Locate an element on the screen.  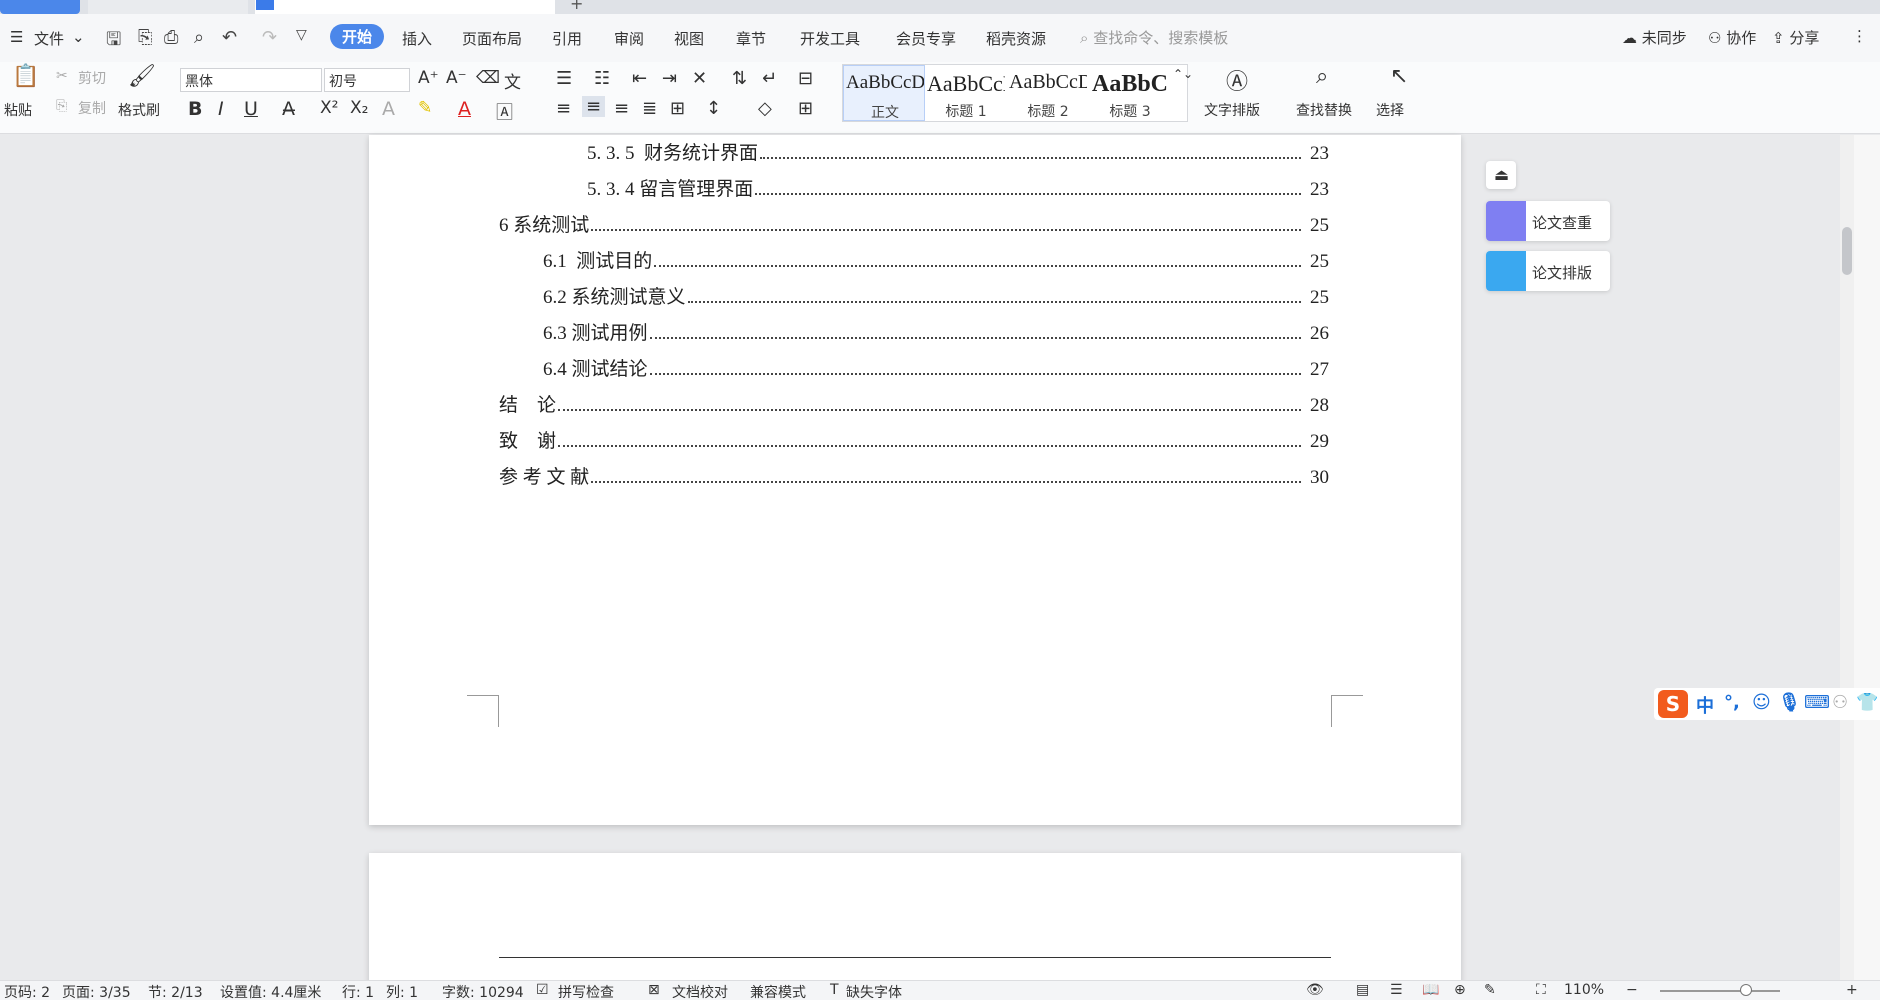
file-menu: 文件 is located at coordinates (49, 38).